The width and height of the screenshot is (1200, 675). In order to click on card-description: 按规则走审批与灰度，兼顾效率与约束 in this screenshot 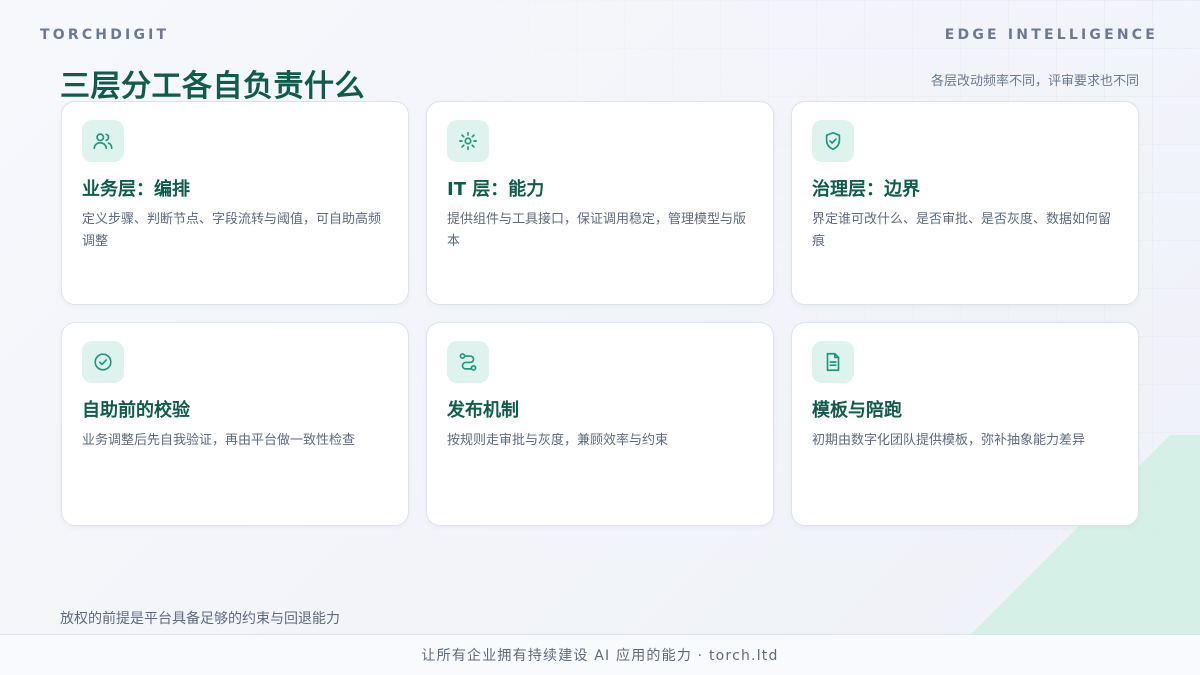, I will do `click(558, 440)`.